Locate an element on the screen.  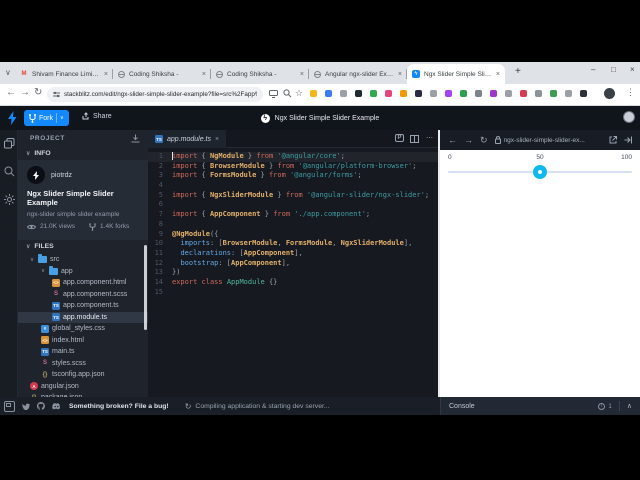
site-settings-icon is located at coordinates (56, 94).